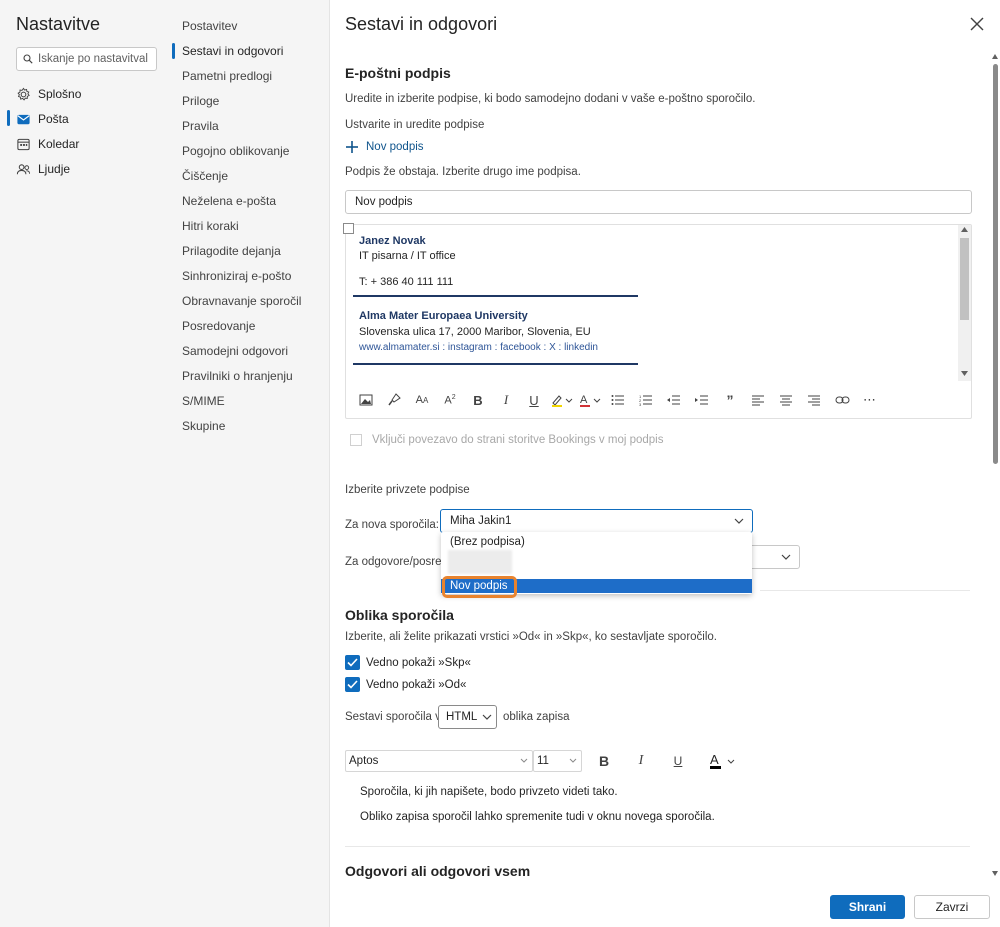  Describe the element at coordinates (658, 202) in the screenshot. I see `signature-name-input: Nov podpis` at that location.